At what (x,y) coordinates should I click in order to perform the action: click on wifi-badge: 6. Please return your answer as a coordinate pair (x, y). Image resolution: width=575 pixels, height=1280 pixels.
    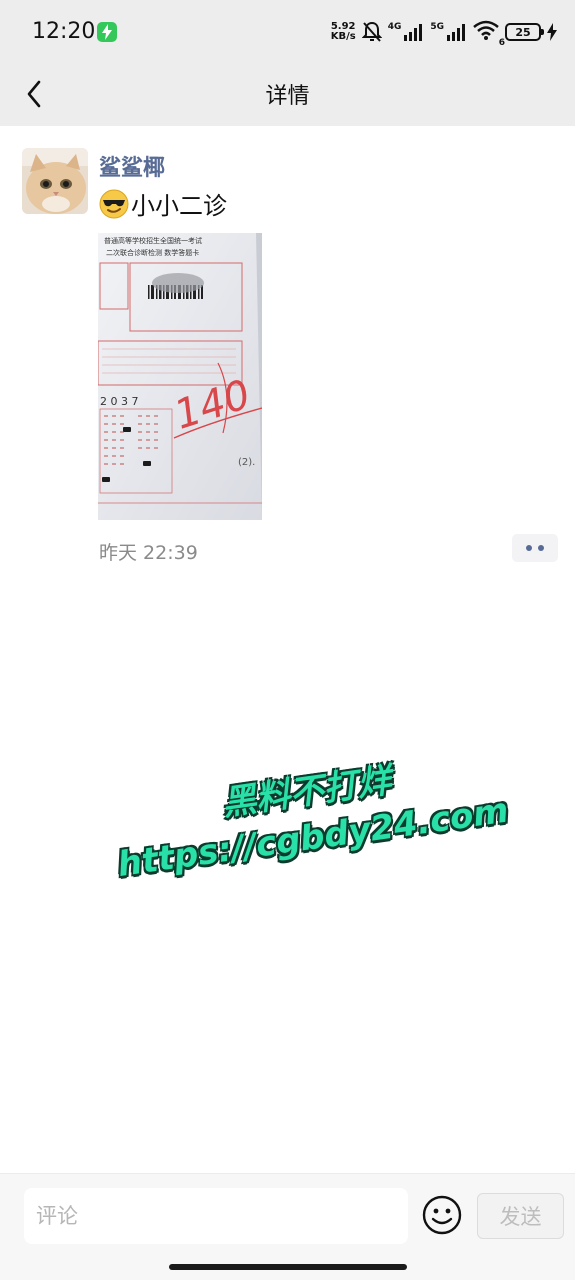
    Looking at the image, I should click on (501, 43).